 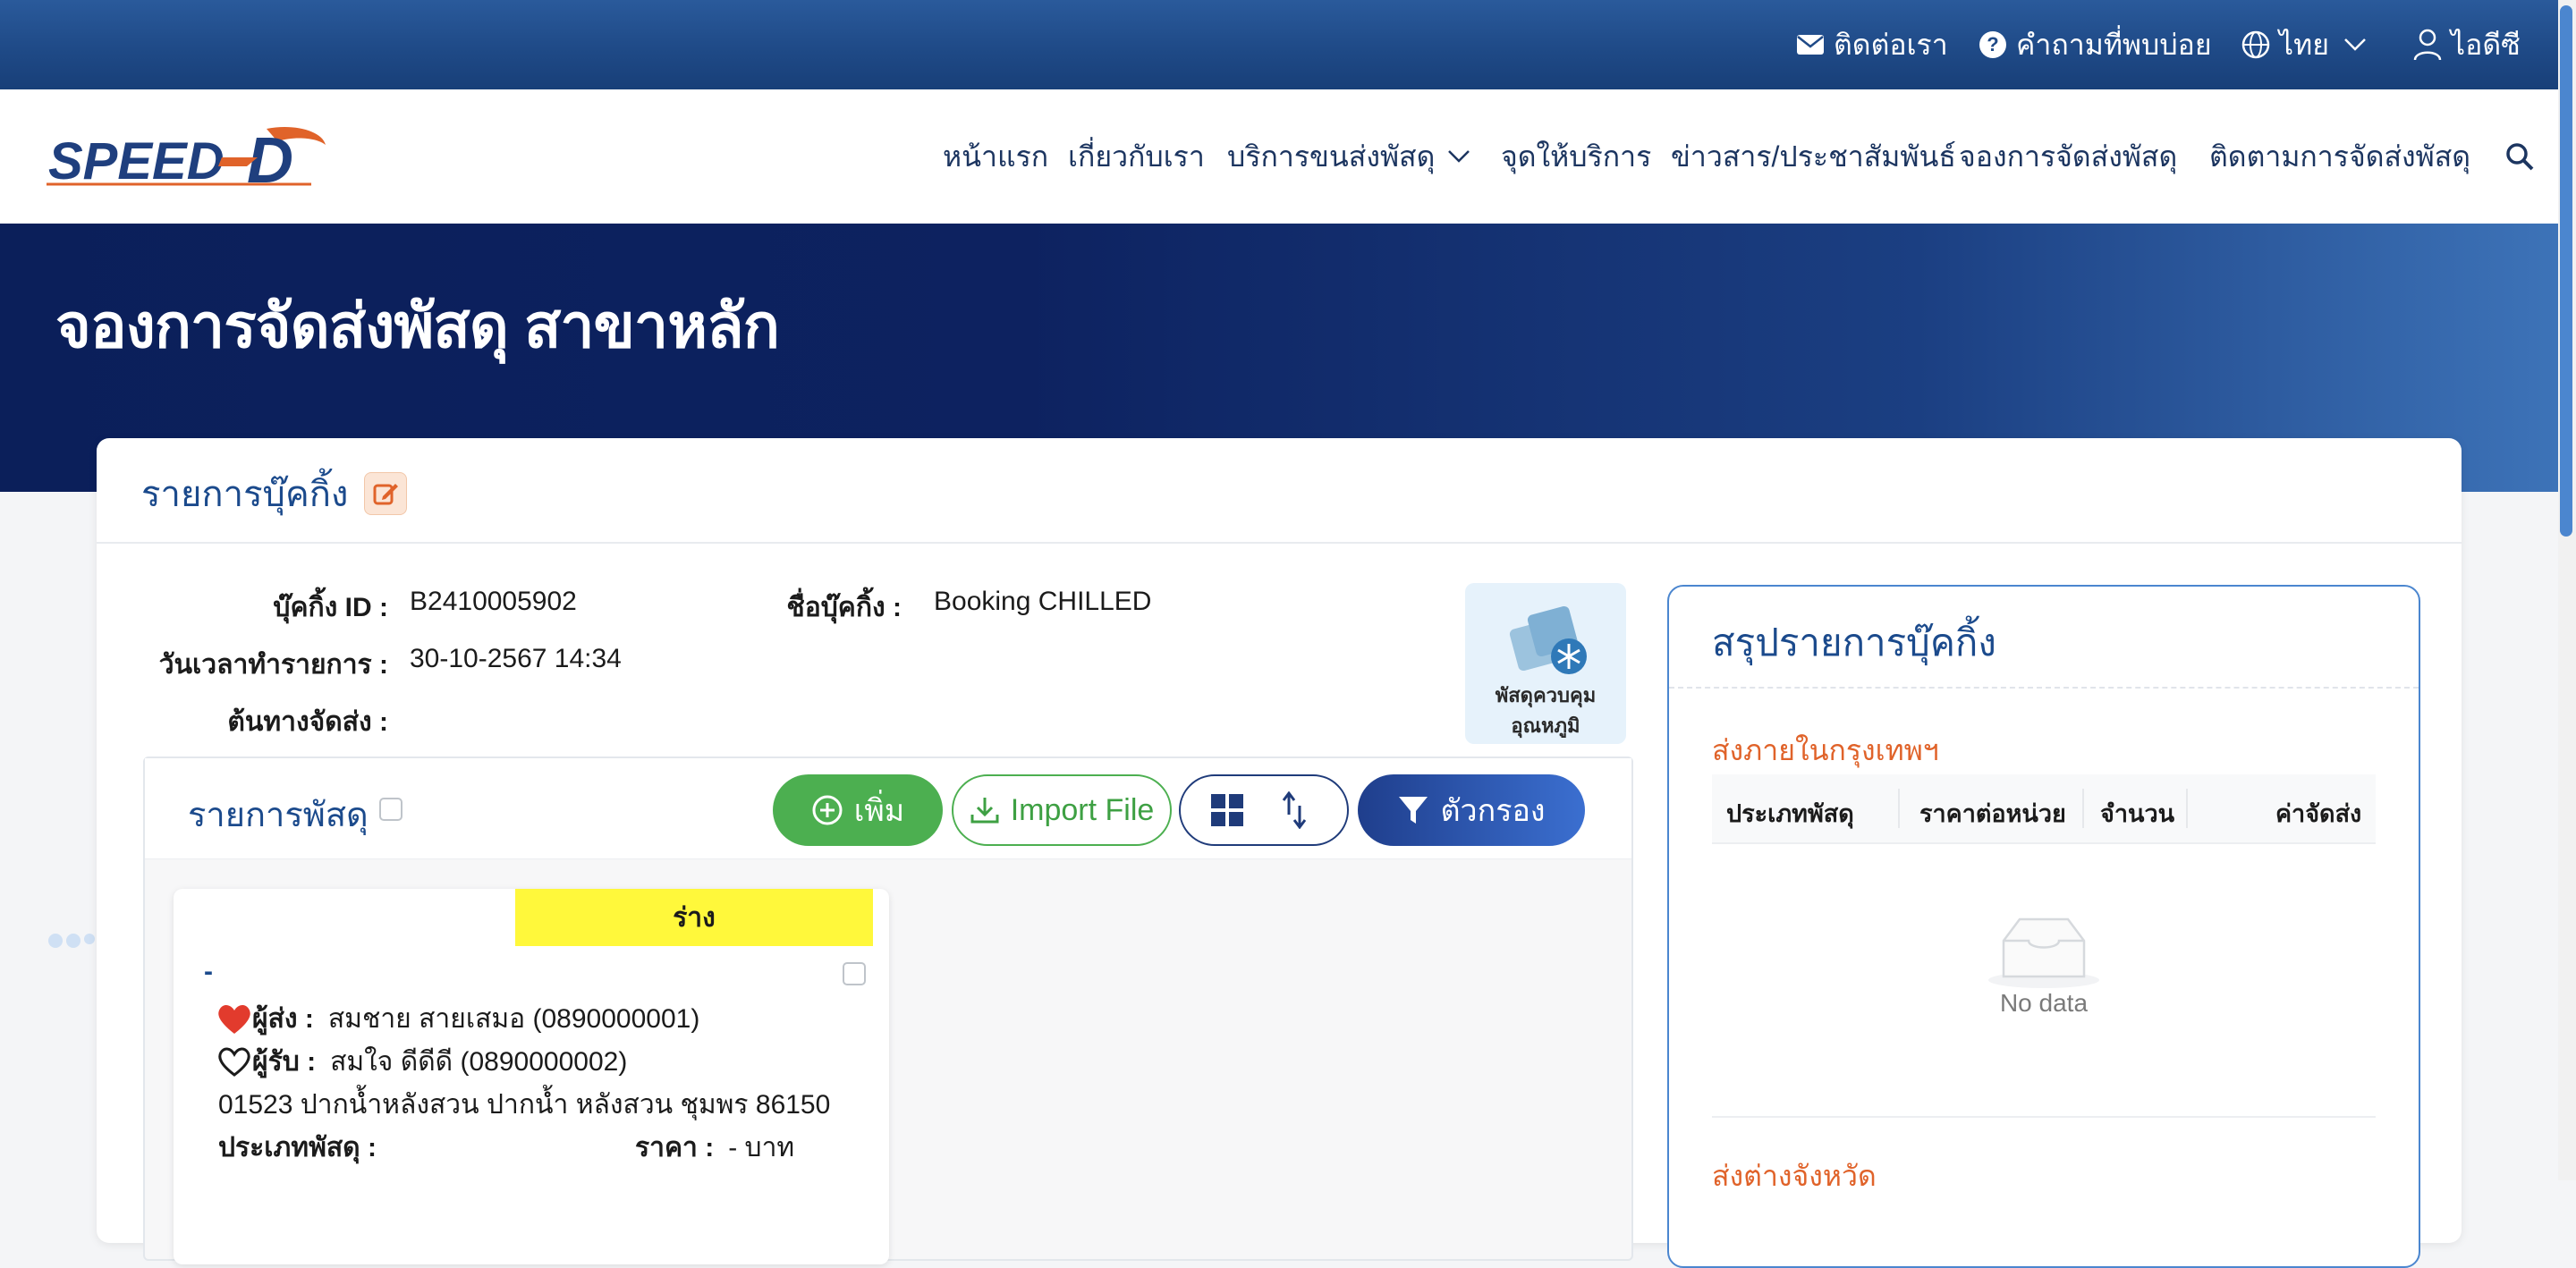 I want to click on booking-list-title: รายการบุ๊คกิ้ง, so click(x=274, y=494).